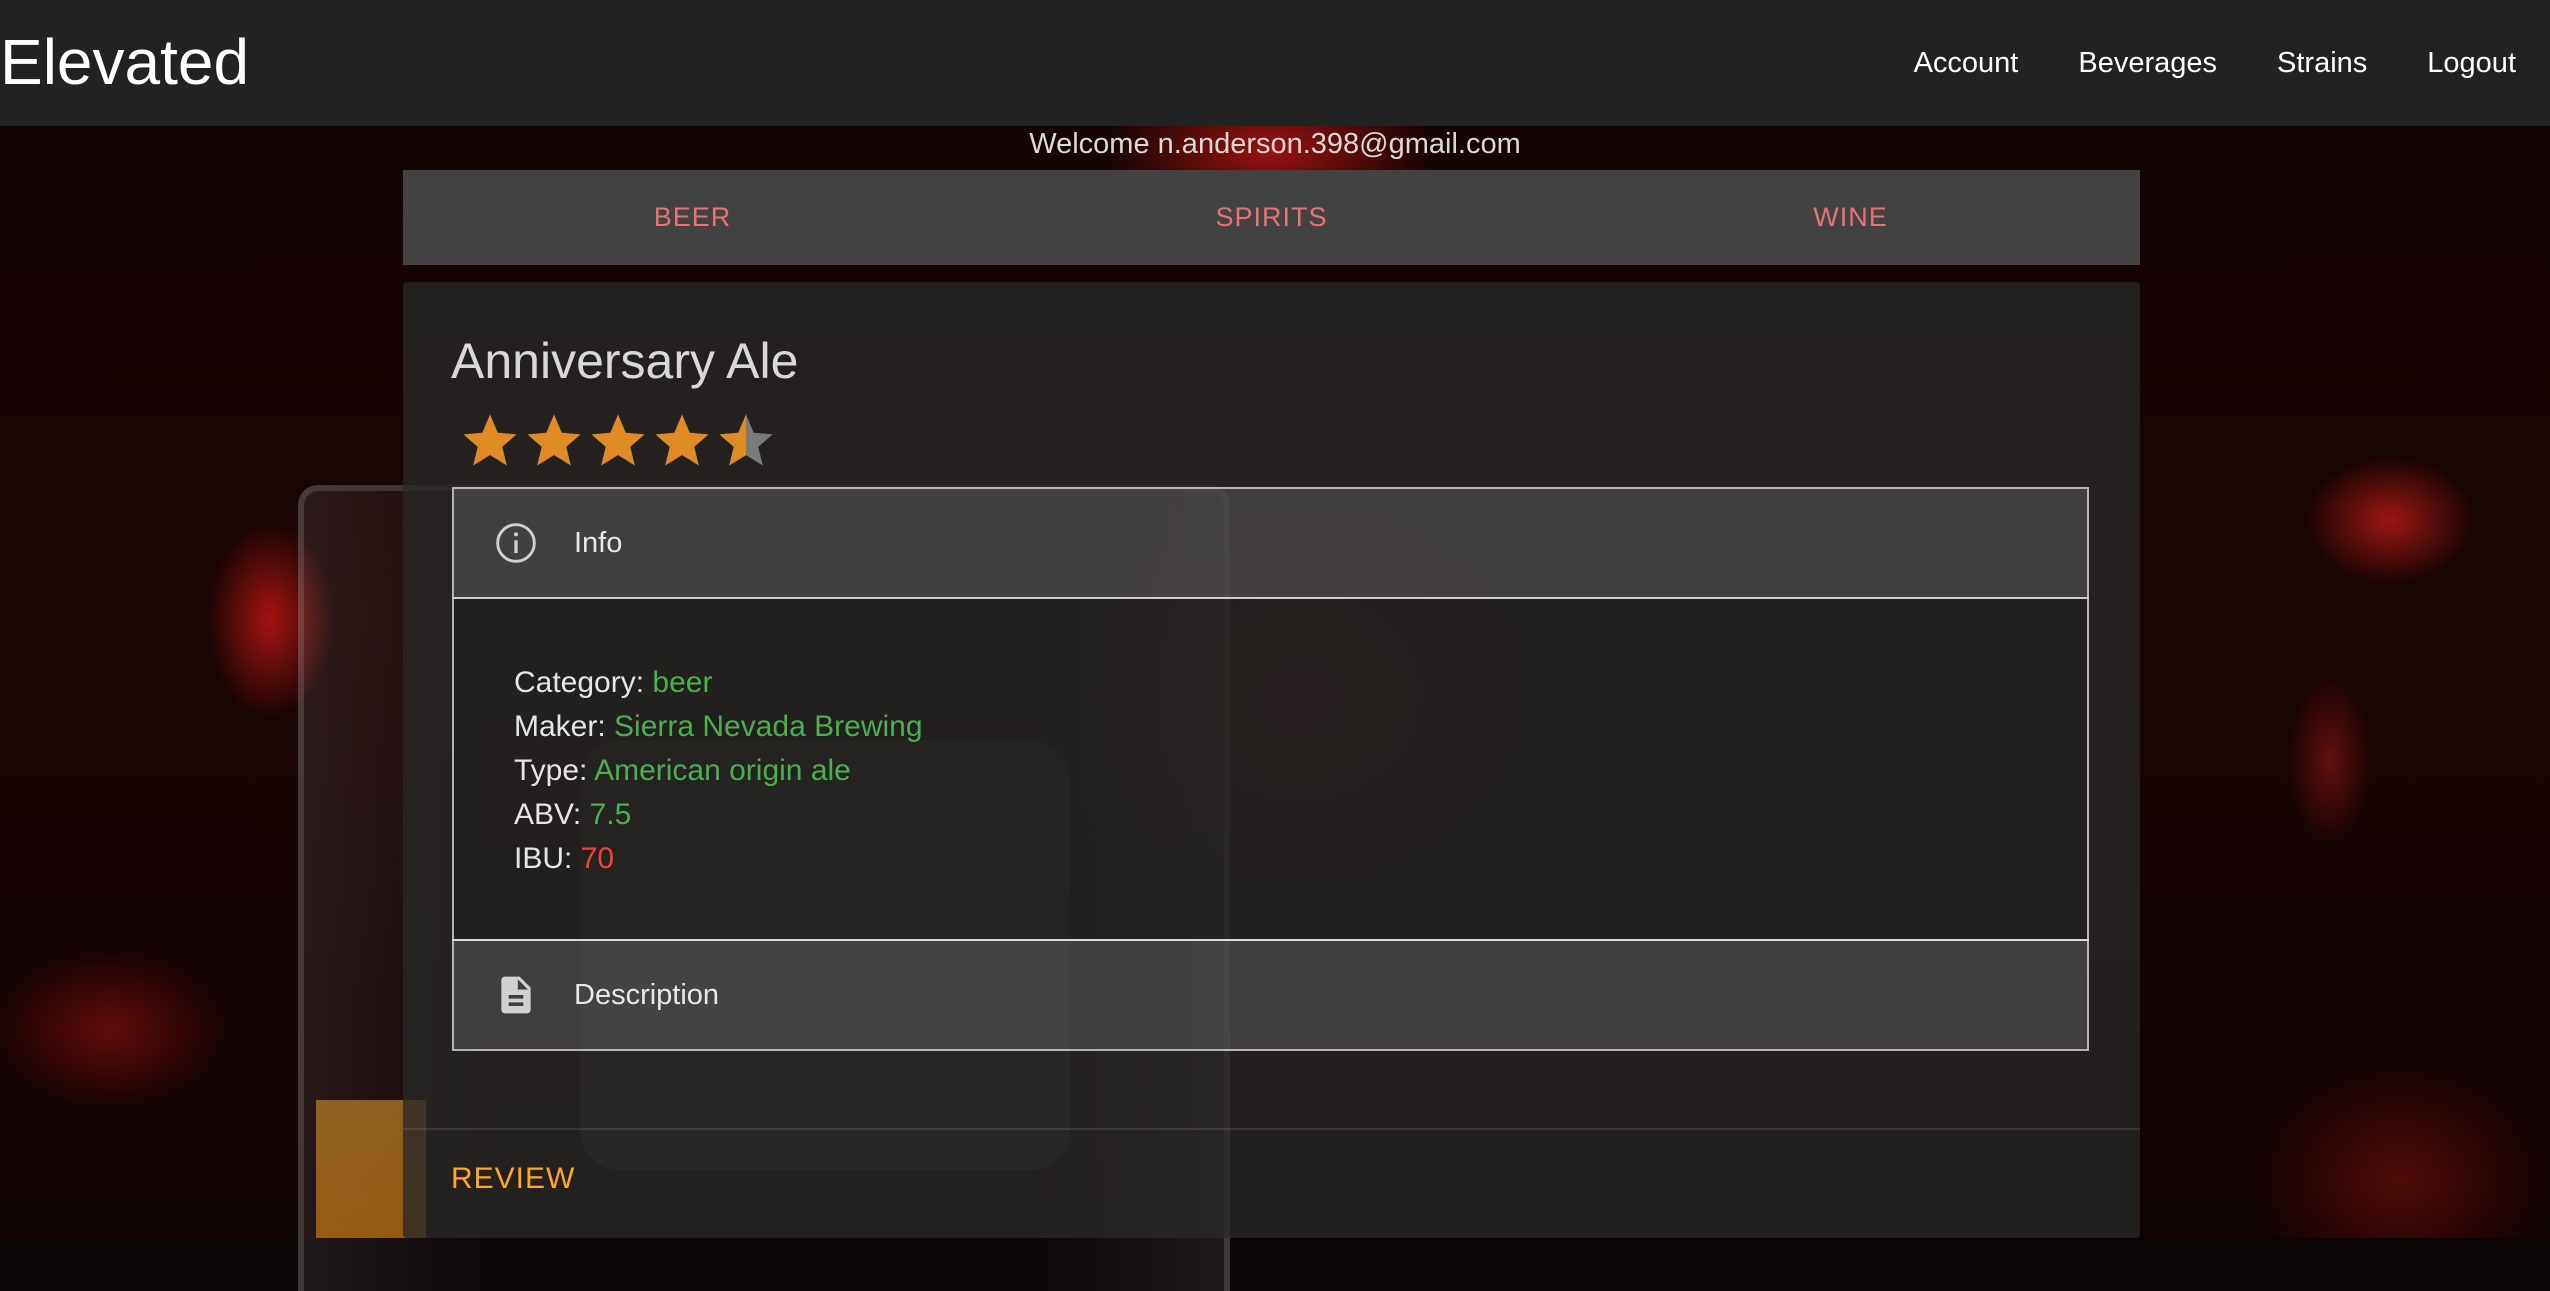 This screenshot has width=2550, height=1291. What do you see at coordinates (513, 1179) in the screenshot?
I see `review-button: REVIEW` at bounding box center [513, 1179].